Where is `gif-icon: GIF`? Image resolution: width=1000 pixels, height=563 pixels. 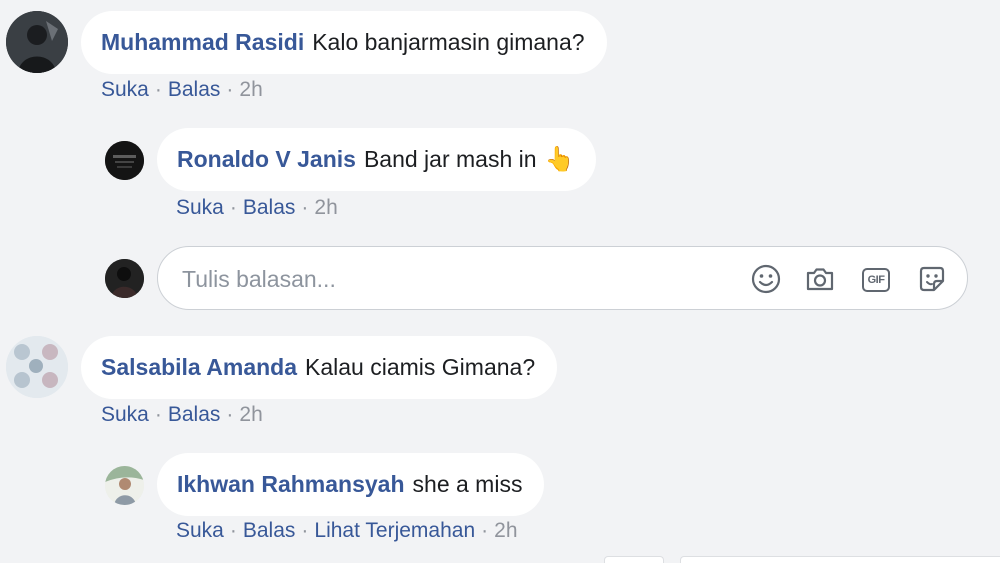
gif-icon: GIF is located at coordinates (876, 279).